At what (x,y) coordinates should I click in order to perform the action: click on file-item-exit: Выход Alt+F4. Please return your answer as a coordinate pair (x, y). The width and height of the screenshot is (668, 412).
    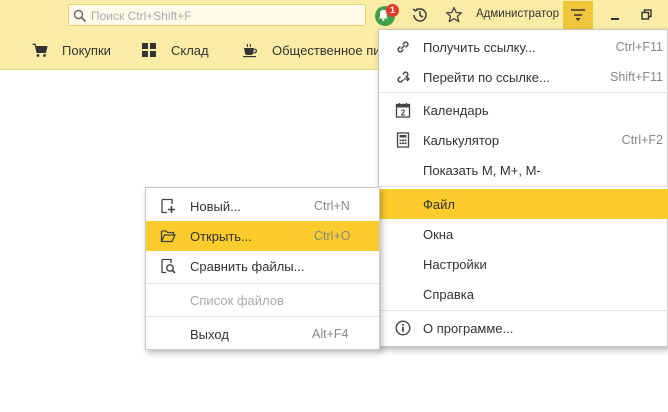
    Looking at the image, I should click on (262, 334).